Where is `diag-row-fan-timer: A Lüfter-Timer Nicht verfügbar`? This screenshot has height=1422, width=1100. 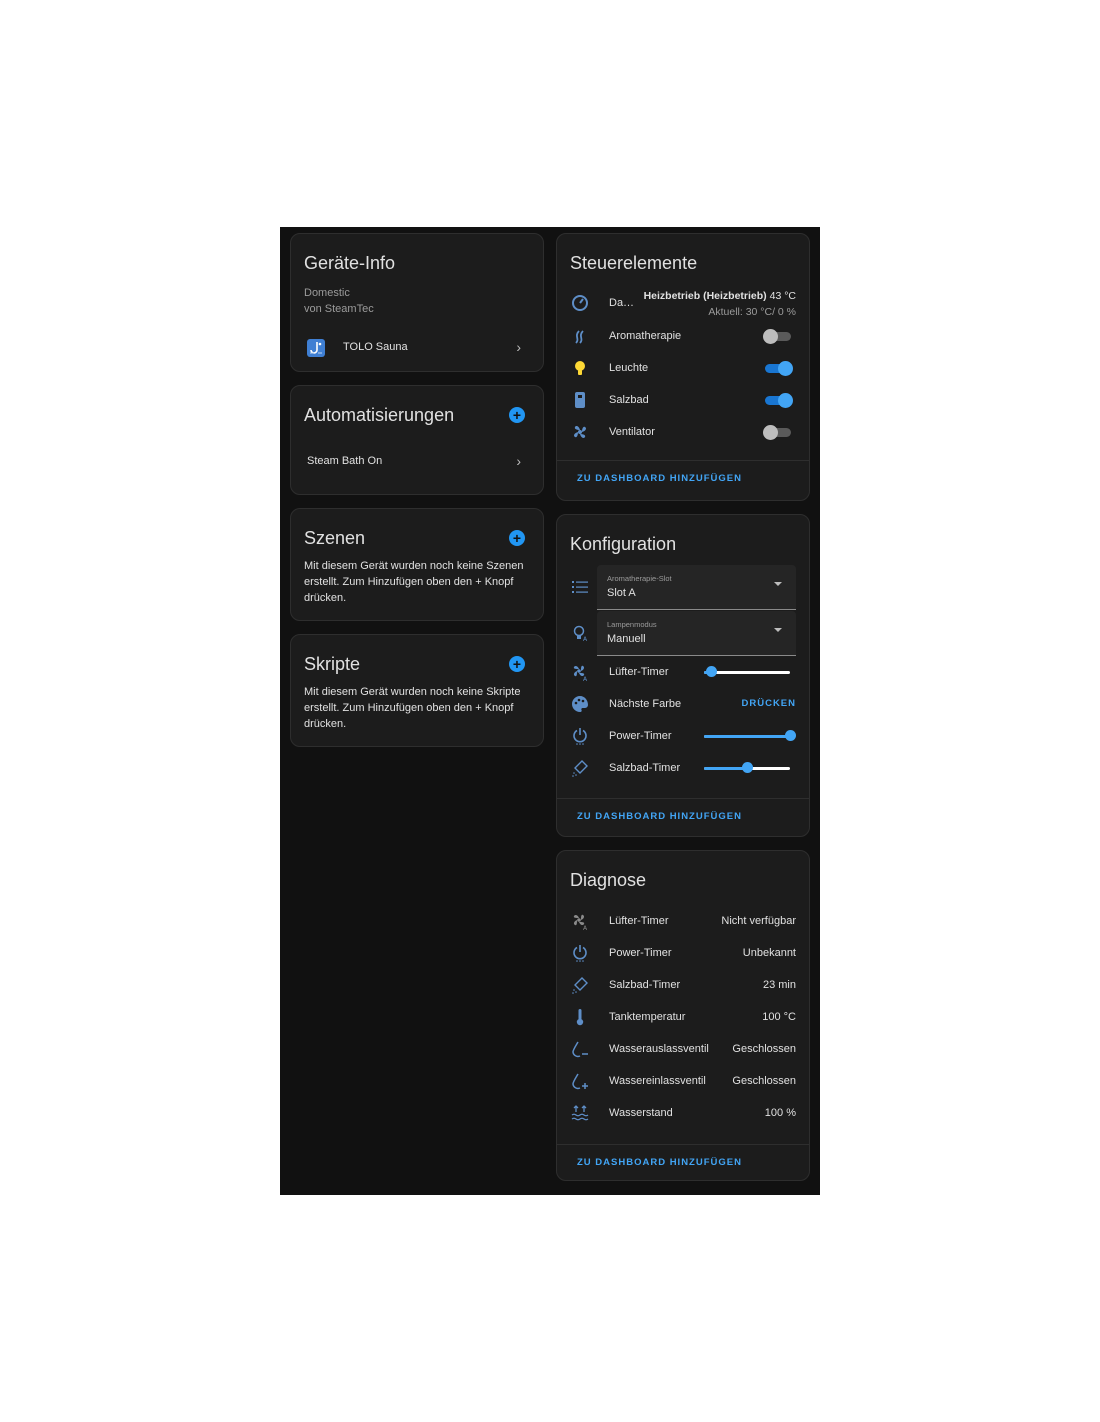
diag-row-fan-timer: A Lüfter-Timer Nicht verfügbar is located at coordinates (683, 921).